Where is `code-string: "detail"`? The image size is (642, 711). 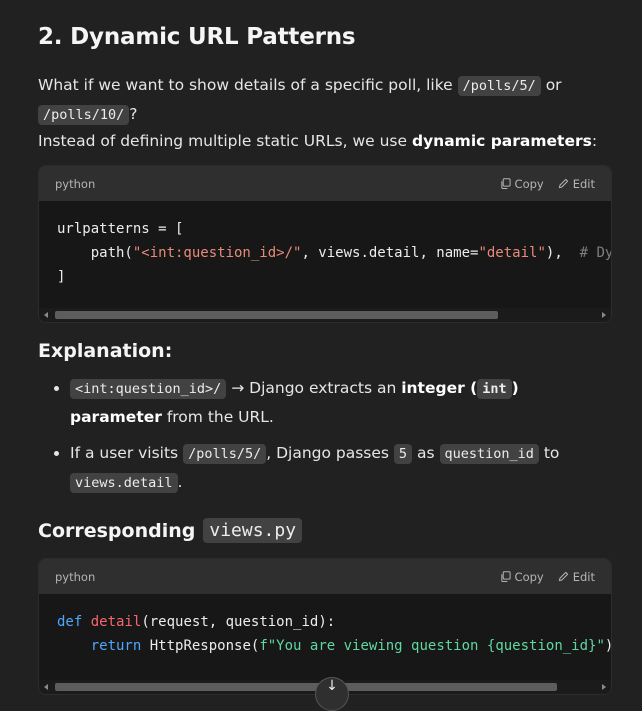
code-string: "detail" is located at coordinates (512, 253).